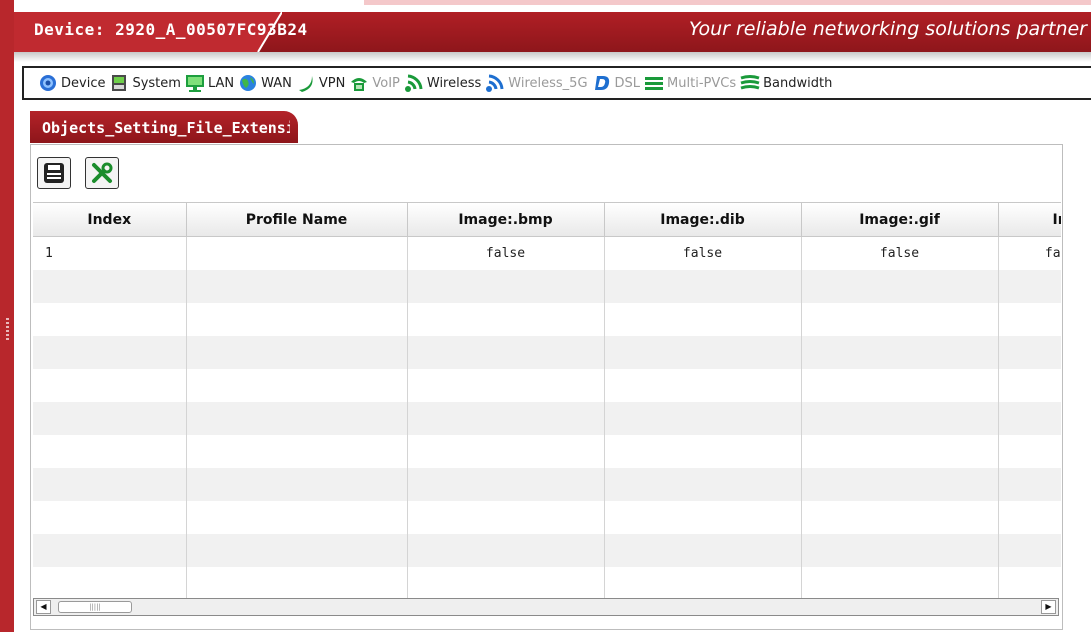 This screenshot has height=632, width=1091. What do you see at coordinates (702, 83) in the screenshot?
I see `menu-item-label: Multi-PVCs` at bounding box center [702, 83].